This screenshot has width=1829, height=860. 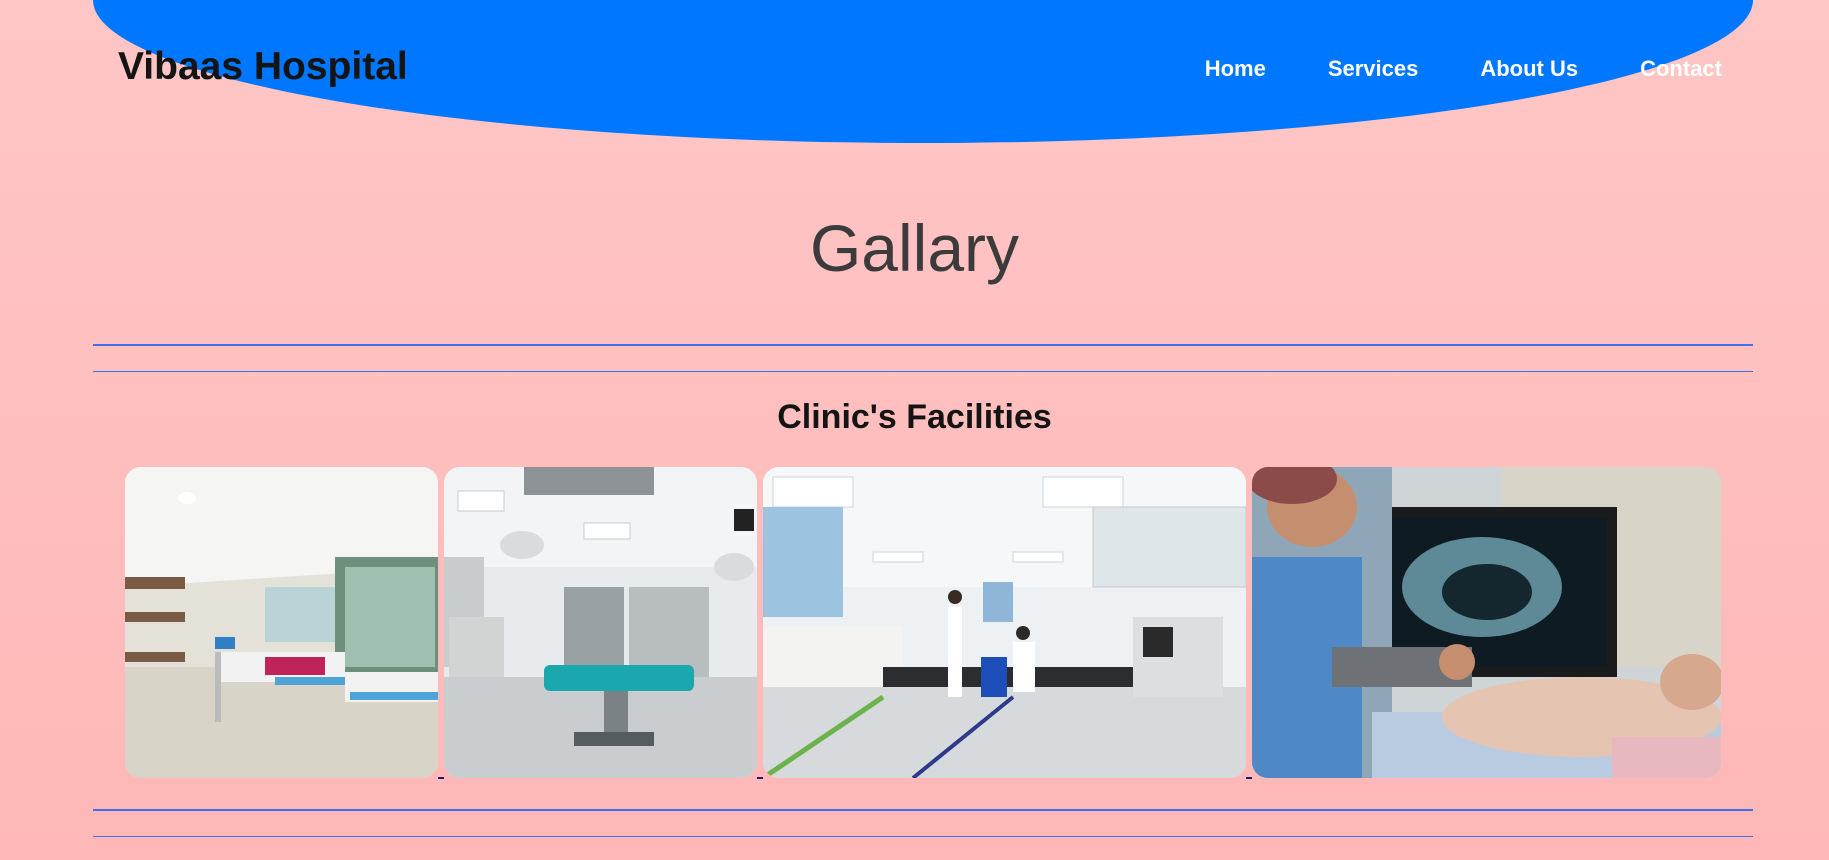 What do you see at coordinates (1486, 622) in the screenshot?
I see `ultrasound-photo` at bounding box center [1486, 622].